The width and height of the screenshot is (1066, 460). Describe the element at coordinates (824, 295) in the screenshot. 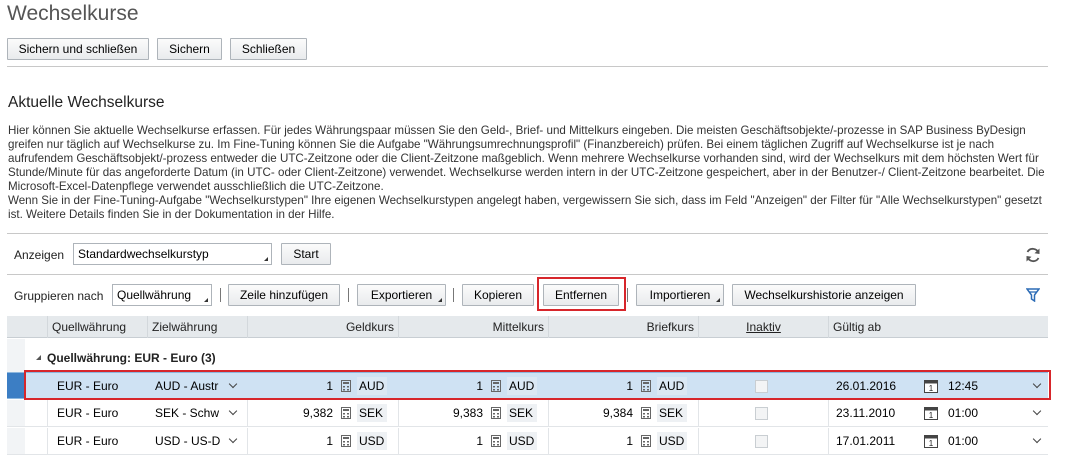

I see `show-history-button: Wechselkurshistorie anzeigen` at that location.